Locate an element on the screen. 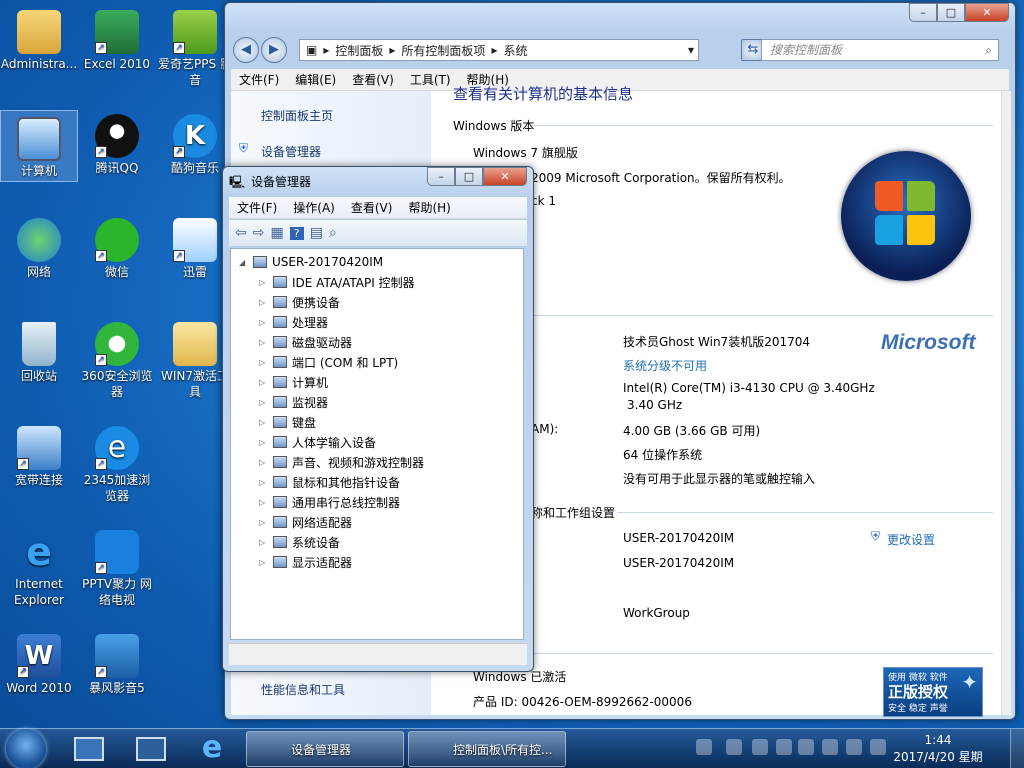 The width and height of the screenshot is (1024, 768). desktop-icon-recycle-bin: 回收站 is located at coordinates (39, 350).